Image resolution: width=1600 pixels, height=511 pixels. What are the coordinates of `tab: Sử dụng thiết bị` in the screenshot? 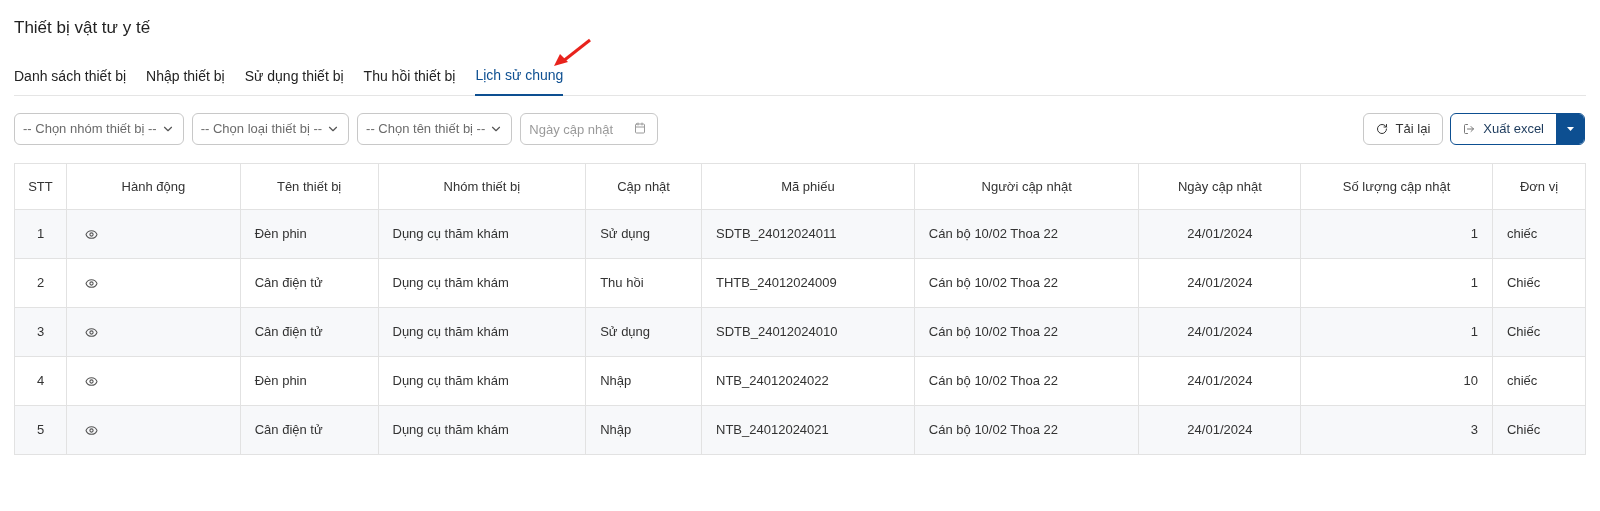 It's located at (294, 79).